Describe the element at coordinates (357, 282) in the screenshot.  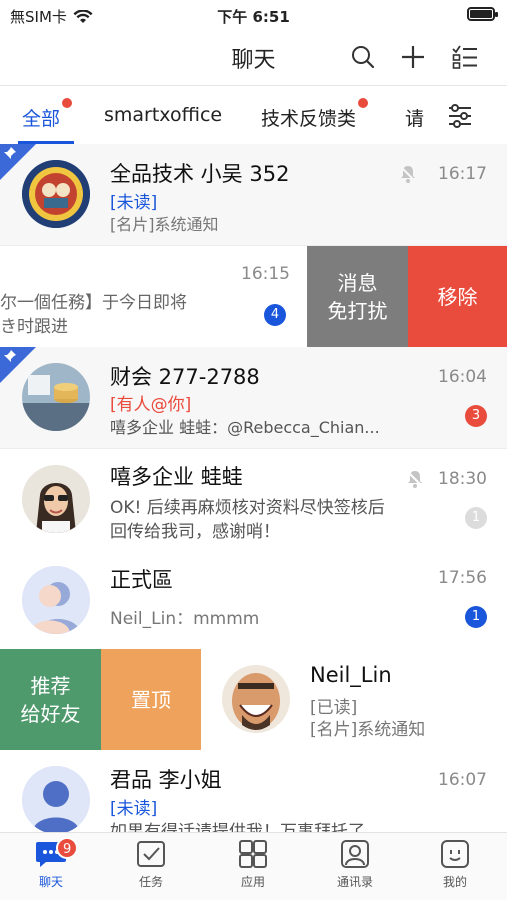
I see `mute-label-line1: 消息` at that location.